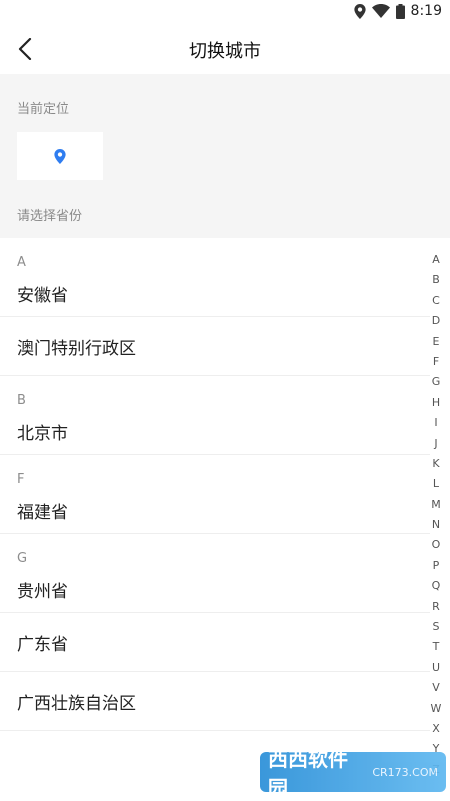 Image resolution: width=450 pixels, height=801 pixels. Describe the element at coordinates (436, 525) in the screenshot. I see `index-letter-n: N` at that location.